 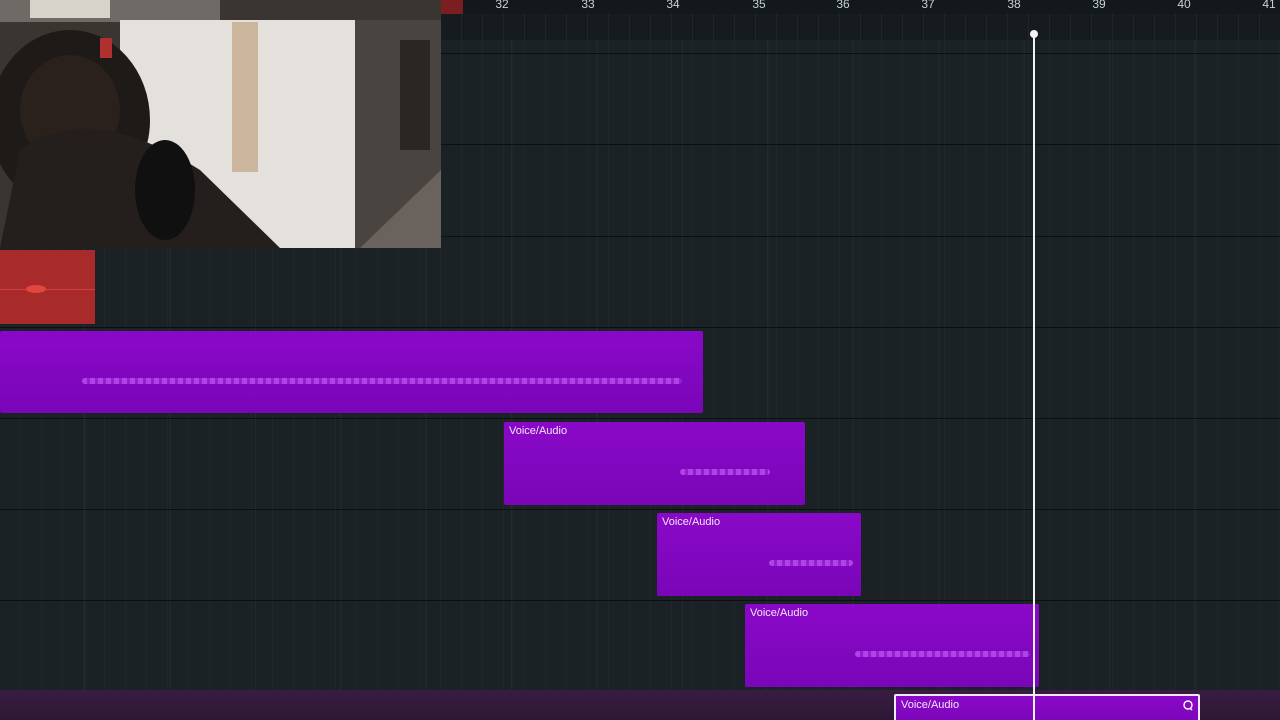 I want to click on bar-number: 35, so click(x=759, y=5).